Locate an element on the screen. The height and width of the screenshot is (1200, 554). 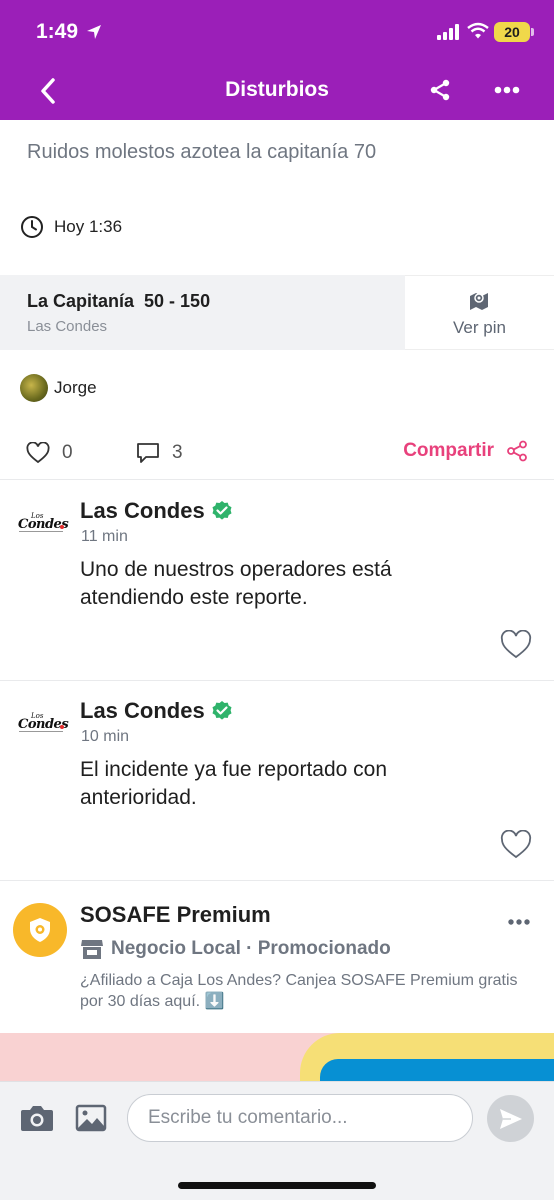
avatar is located at coordinates (34, 388).